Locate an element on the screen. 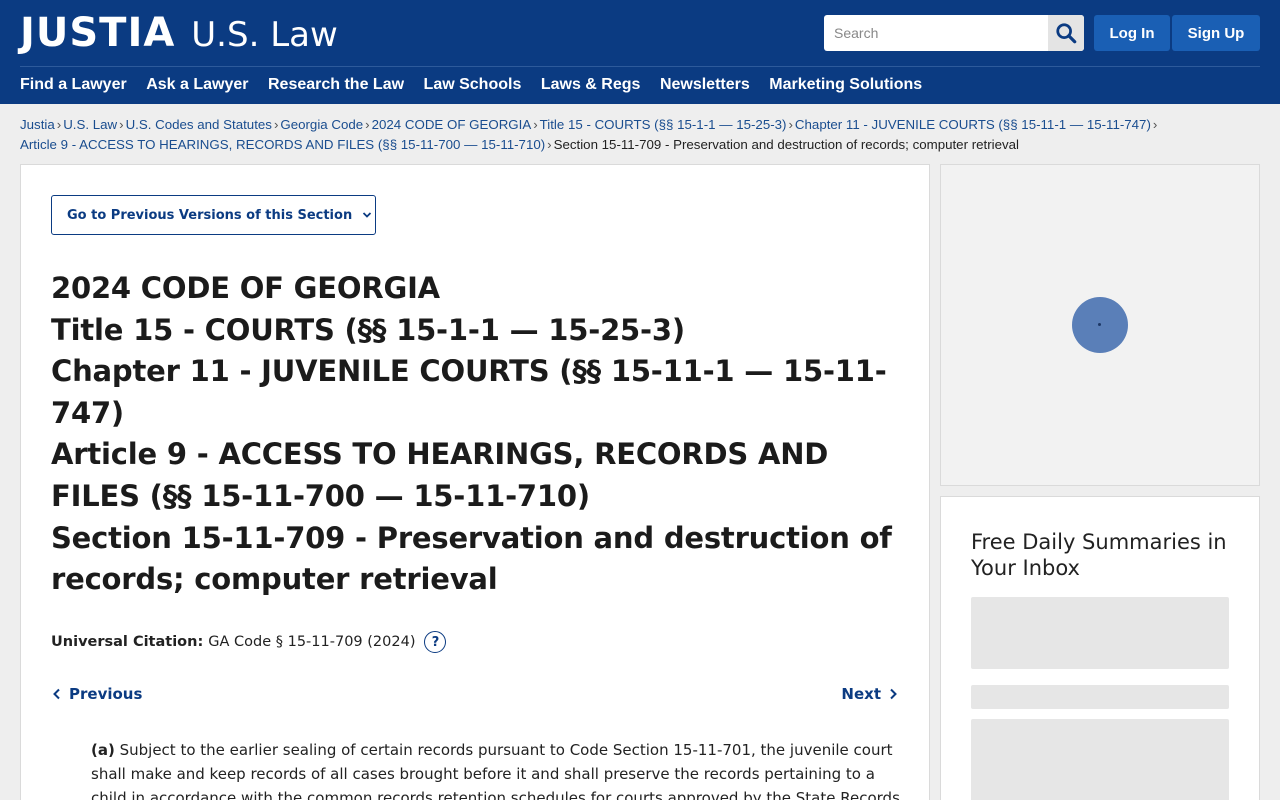  breadcrumb-link-us-law: U.S. Law is located at coordinates (90, 124).